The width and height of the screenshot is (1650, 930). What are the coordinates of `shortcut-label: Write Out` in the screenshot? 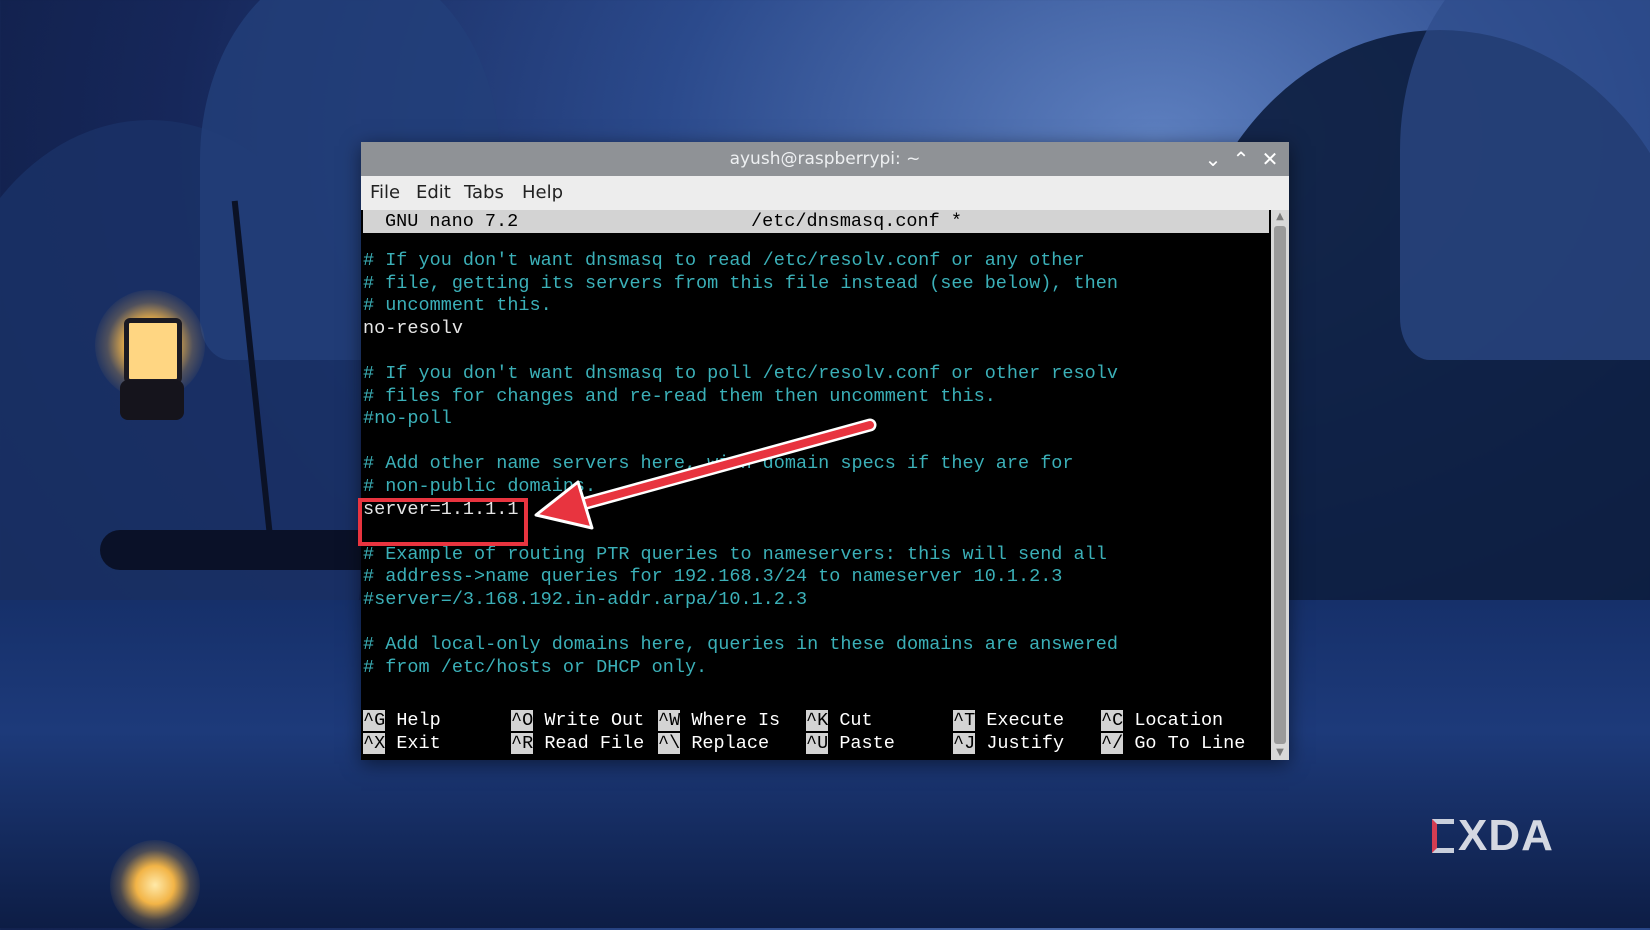 It's located at (594, 720).